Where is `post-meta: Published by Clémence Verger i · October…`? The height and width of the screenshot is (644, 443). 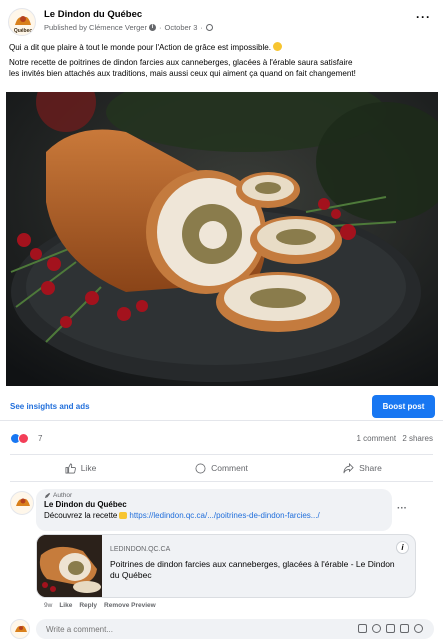
post-meta: Published by Clémence Verger i · October… is located at coordinates (128, 27).